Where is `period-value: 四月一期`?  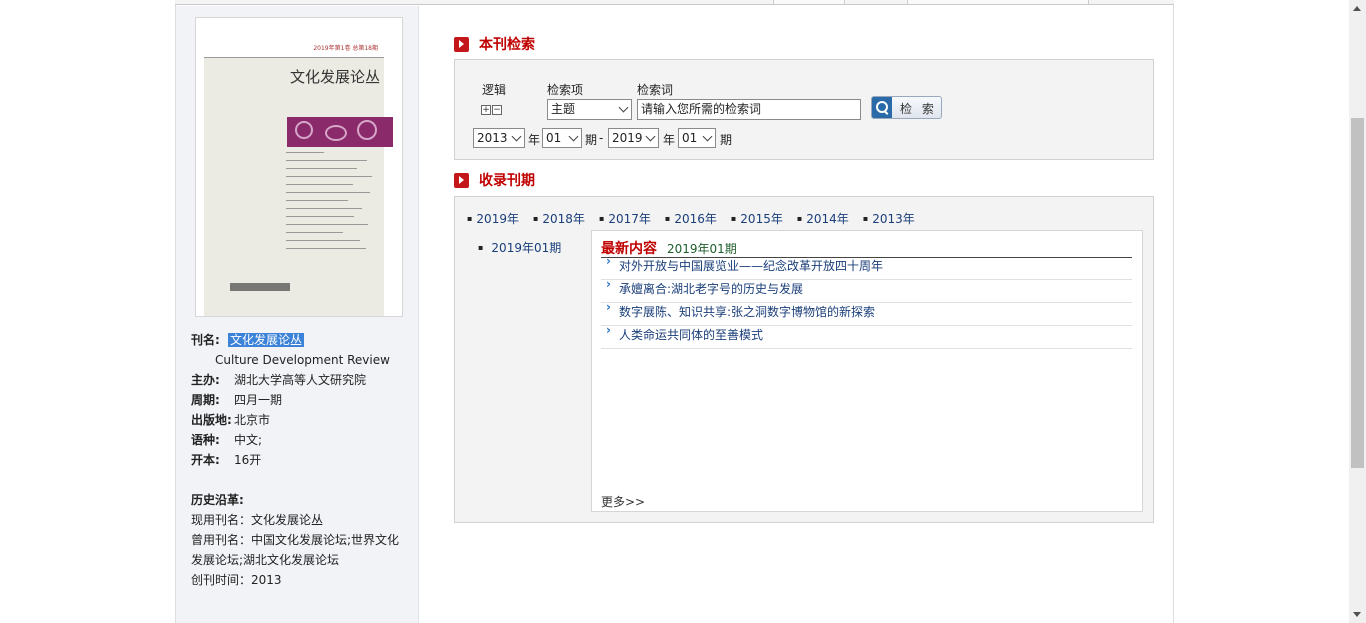 period-value: 四月一期 is located at coordinates (258, 400).